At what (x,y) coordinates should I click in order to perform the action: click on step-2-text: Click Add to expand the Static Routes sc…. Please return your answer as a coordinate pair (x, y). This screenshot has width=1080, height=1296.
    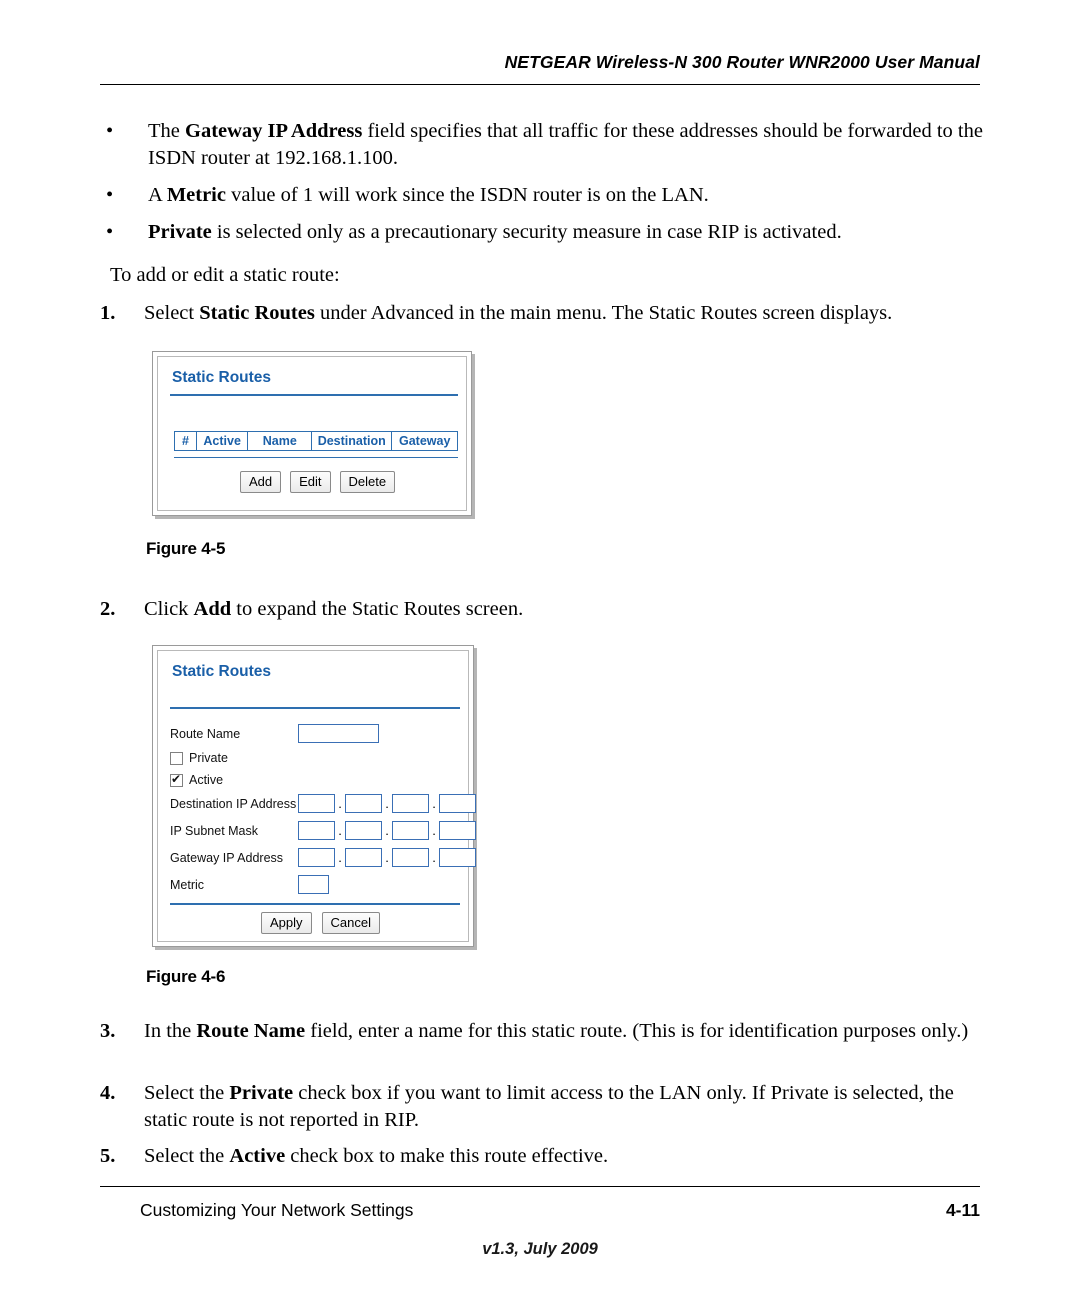
    Looking at the image, I should click on (334, 609).